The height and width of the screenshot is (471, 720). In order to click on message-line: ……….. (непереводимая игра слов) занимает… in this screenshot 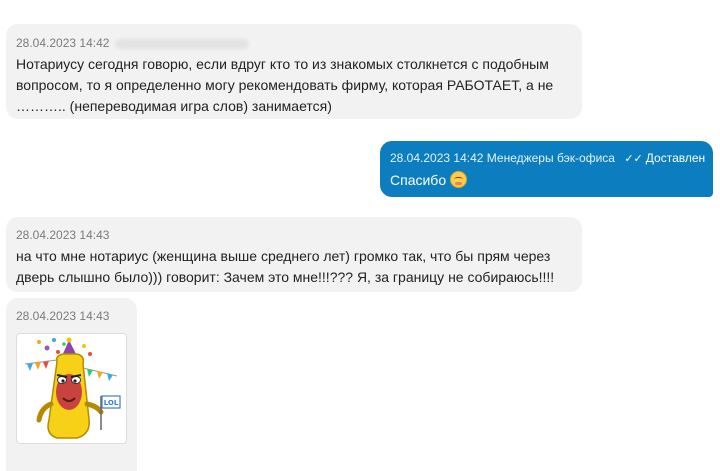, I will do `click(174, 106)`.